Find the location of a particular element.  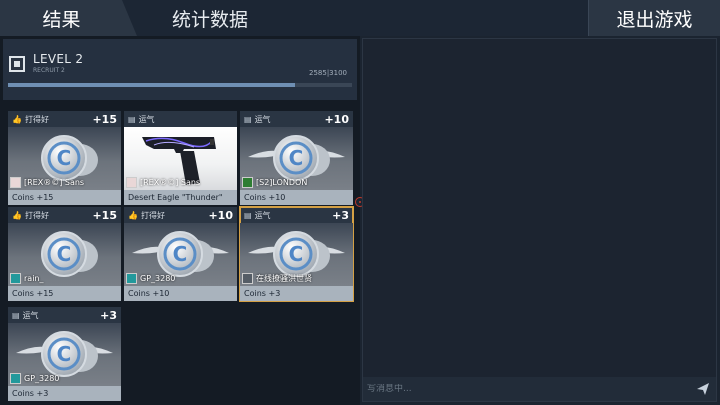

result-card: ▤ 运气 +3 C GP_3280 Coins +3 is located at coordinates (64, 354).